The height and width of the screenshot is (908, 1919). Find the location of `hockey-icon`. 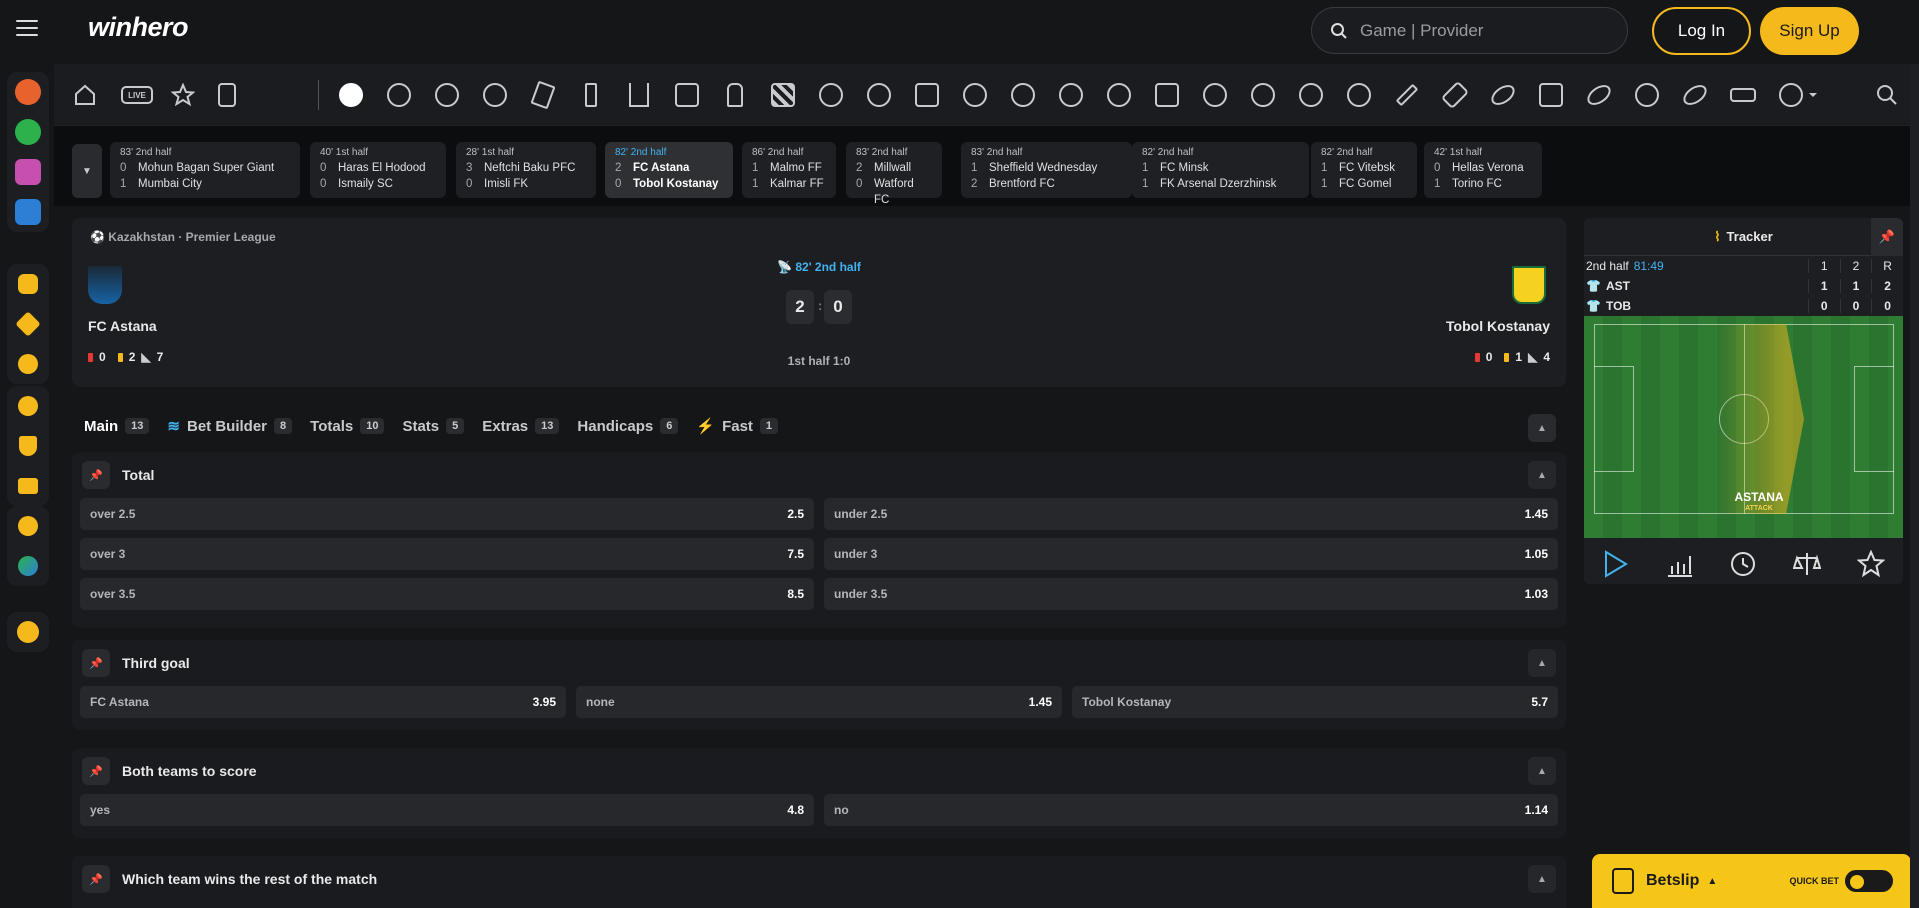

hockey-icon is located at coordinates (543, 95).